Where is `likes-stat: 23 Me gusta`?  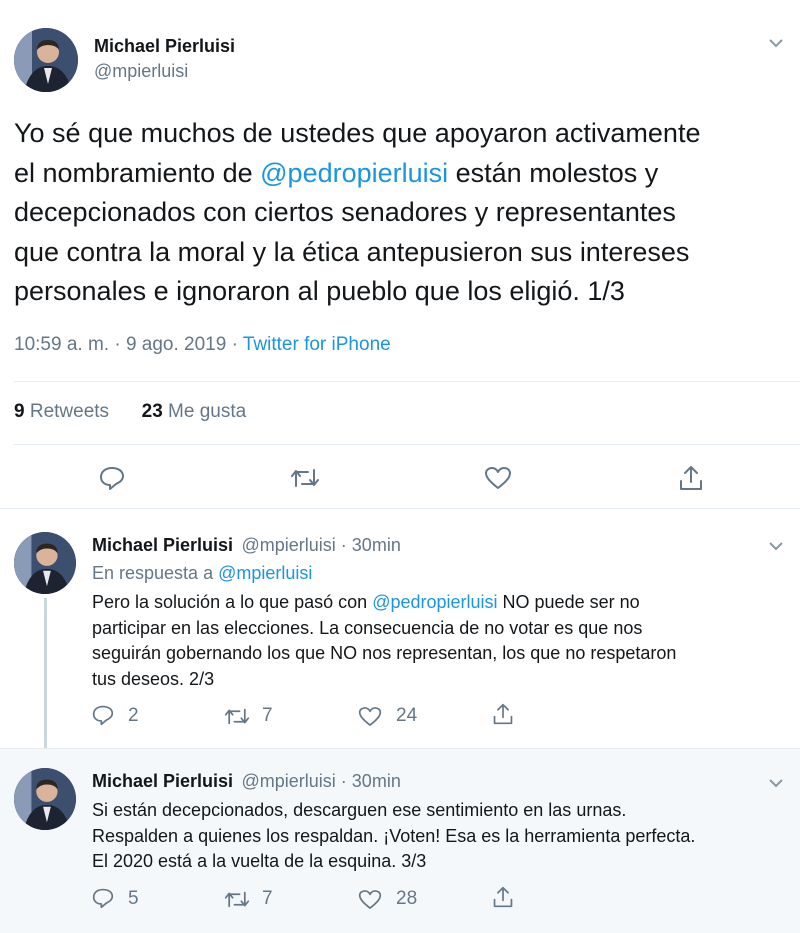 likes-stat: 23 Me gusta is located at coordinates (194, 411).